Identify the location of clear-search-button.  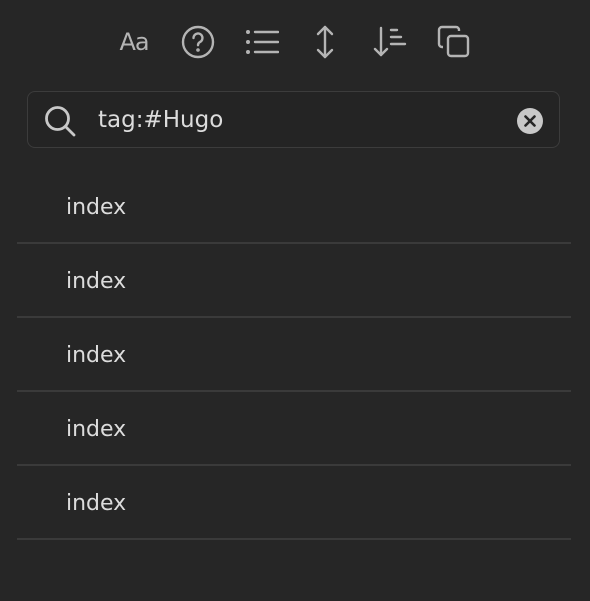
(530, 121).